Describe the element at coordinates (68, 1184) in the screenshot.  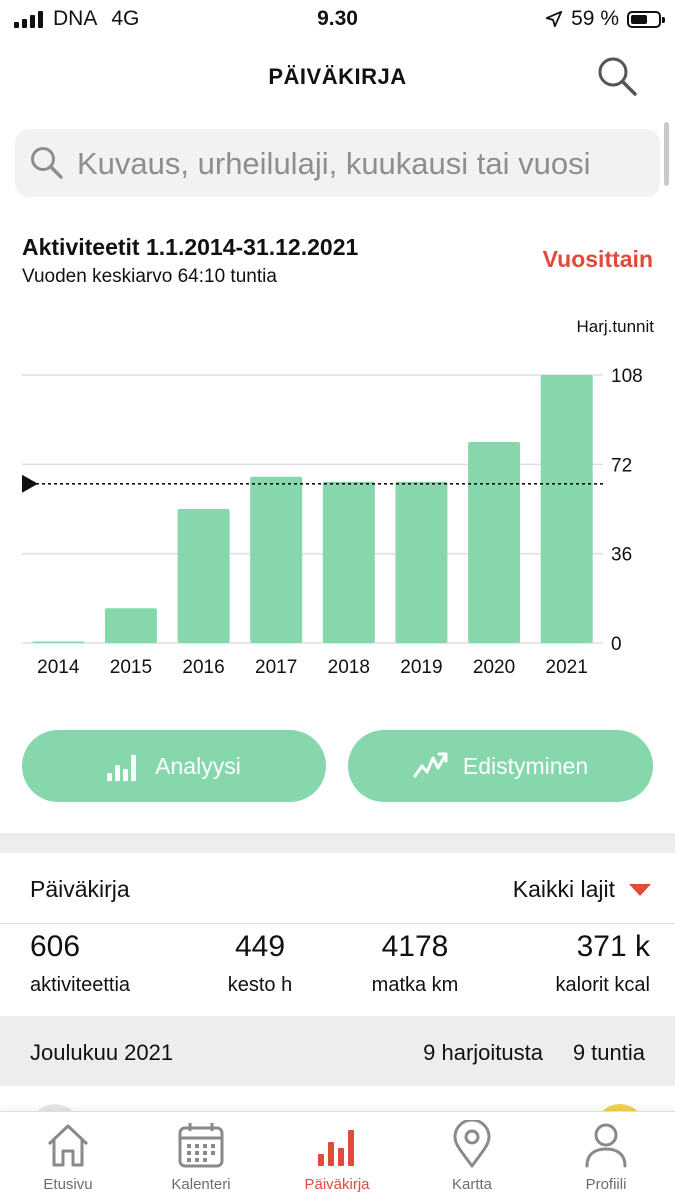
I see `tab-label: Etusivu` at that location.